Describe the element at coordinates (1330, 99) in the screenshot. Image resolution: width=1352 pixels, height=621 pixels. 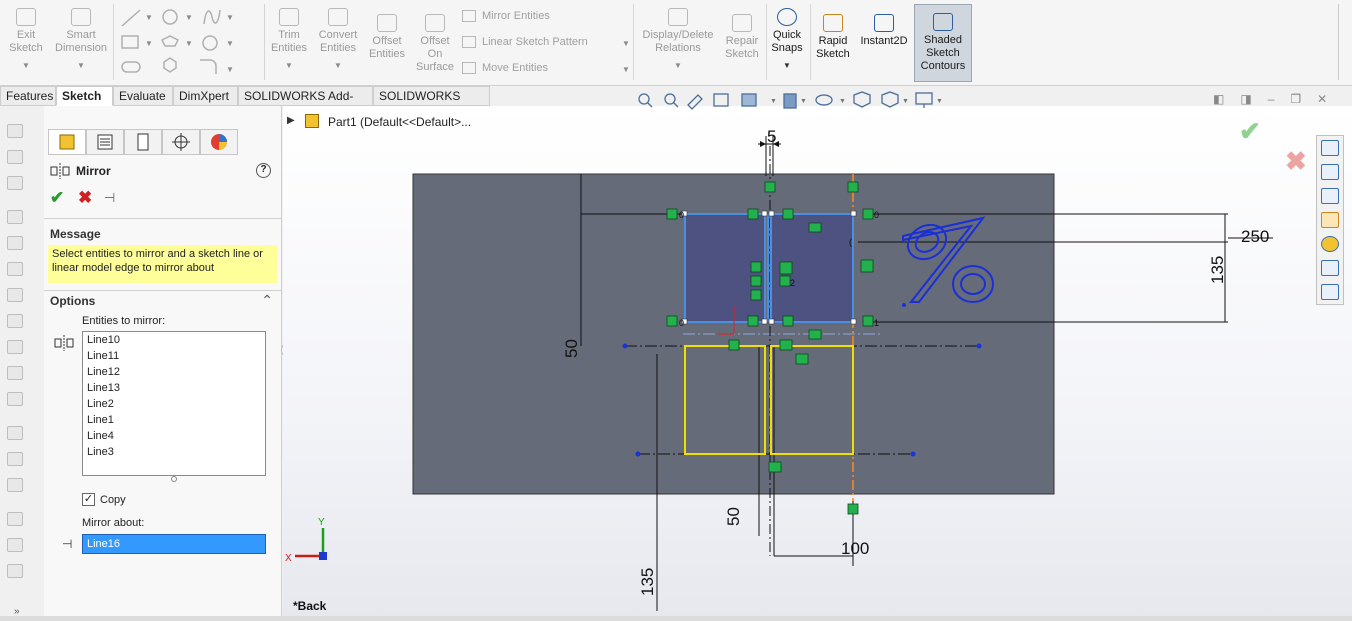
I see `close-icon: ✕` at that location.